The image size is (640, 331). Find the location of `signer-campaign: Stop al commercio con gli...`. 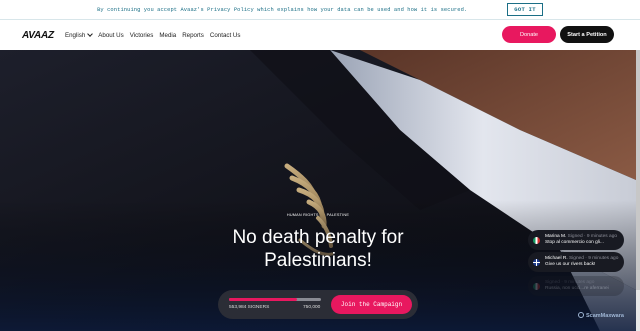

signer-campaign: Stop al commercio con gli... is located at coordinates (574, 242).